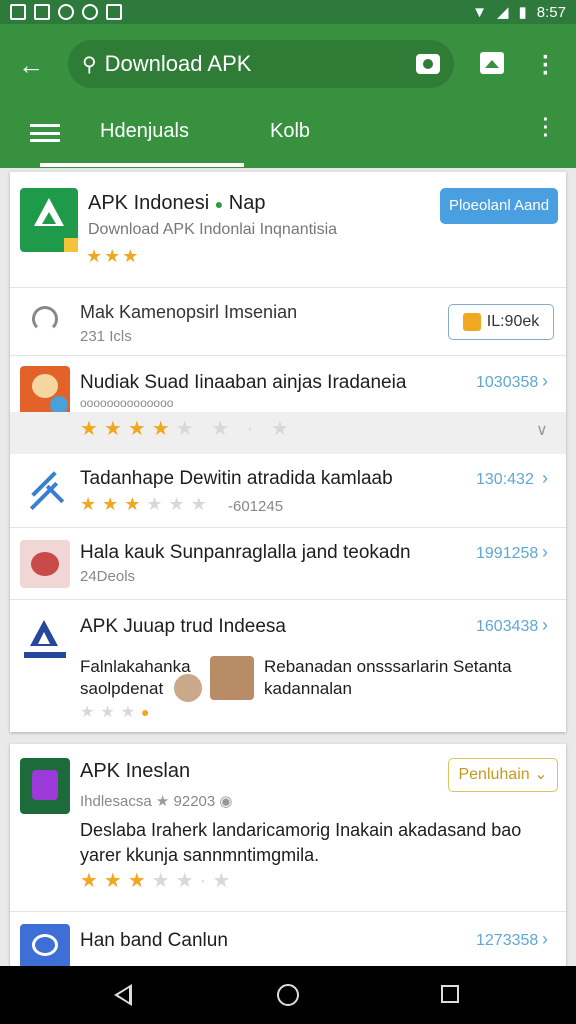 The image size is (576, 1024). I want to click on image-search-icon, so click(492, 63).